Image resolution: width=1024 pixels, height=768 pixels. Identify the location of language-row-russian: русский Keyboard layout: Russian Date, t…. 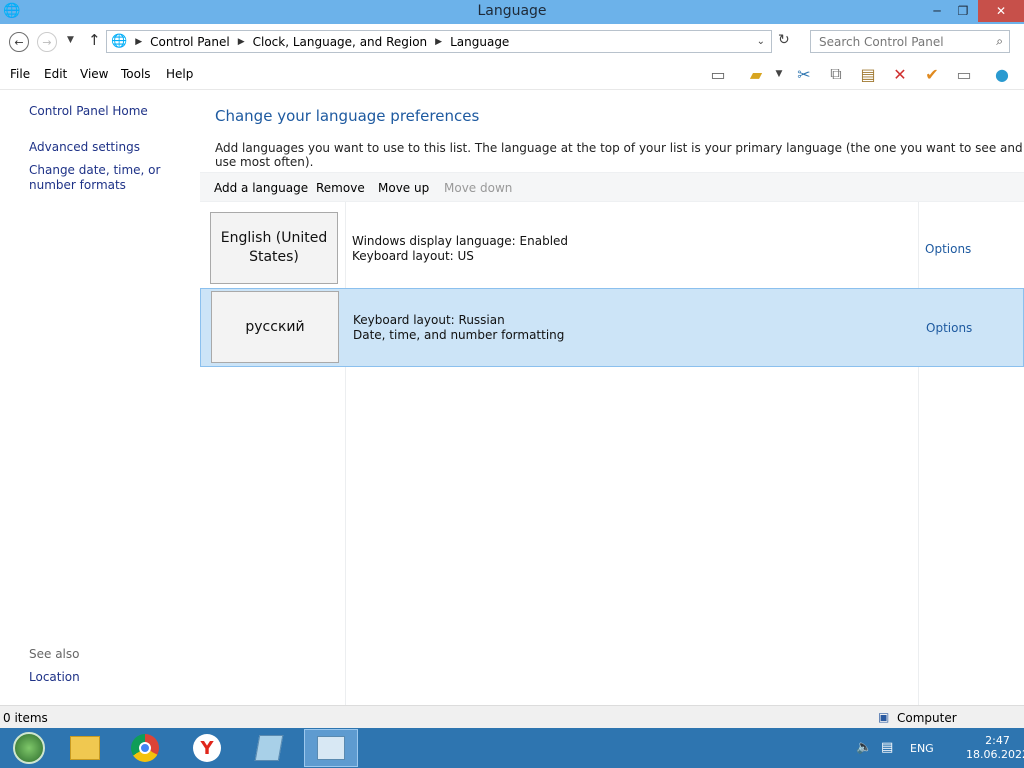
(612, 327).